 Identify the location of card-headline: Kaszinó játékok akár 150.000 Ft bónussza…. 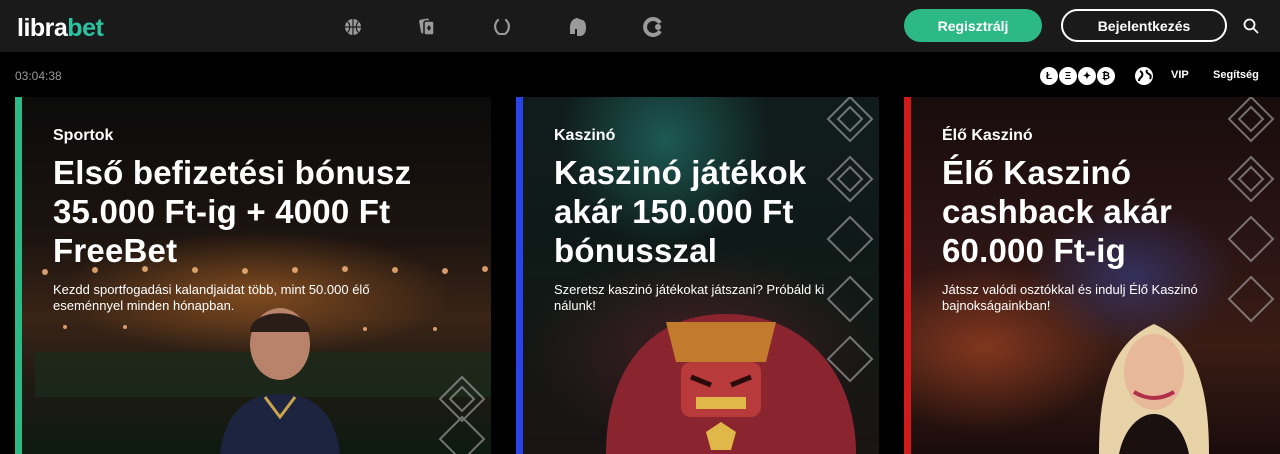
(689, 211).